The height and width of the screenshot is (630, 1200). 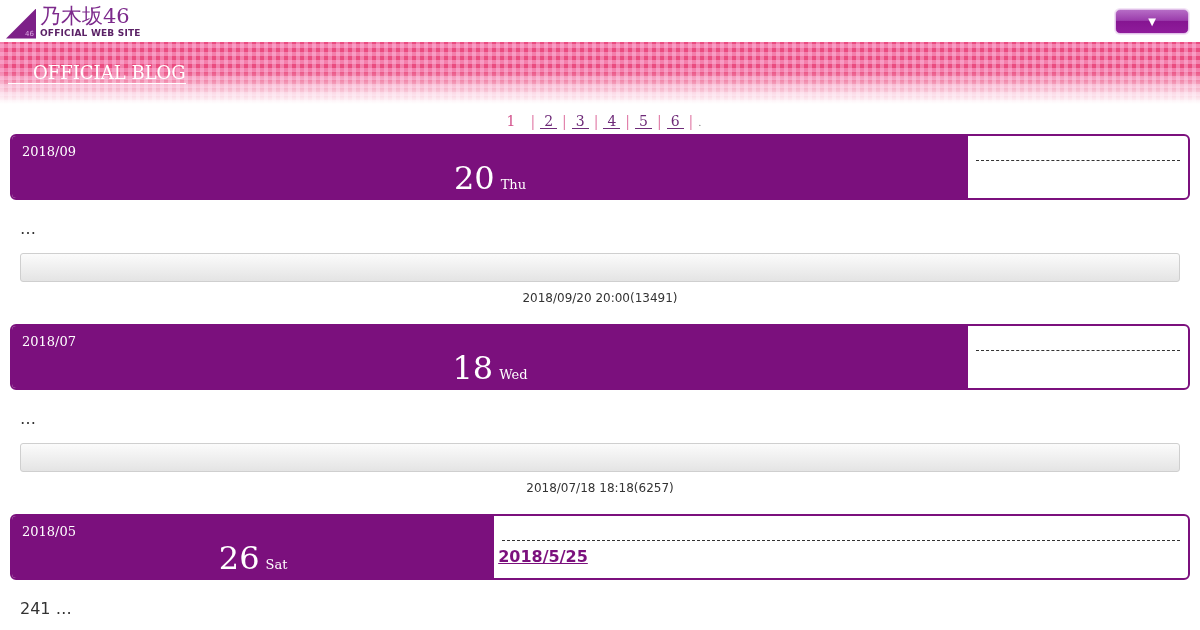 What do you see at coordinates (600, 298) in the screenshot?
I see `entry-meta: 2018/09/20 20:00(13491)` at bounding box center [600, 298].